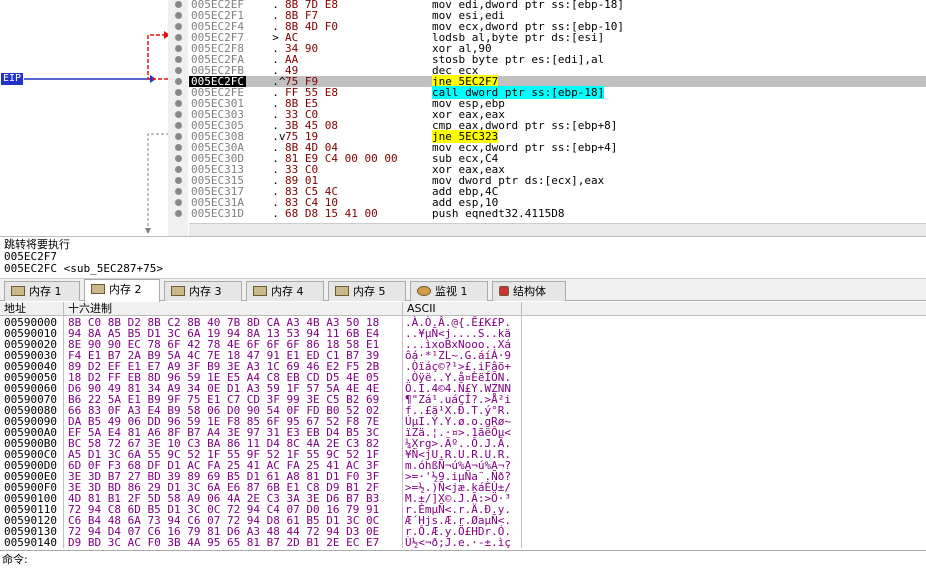  I want to click on header-ascii: ASCII, so click(462, 309).